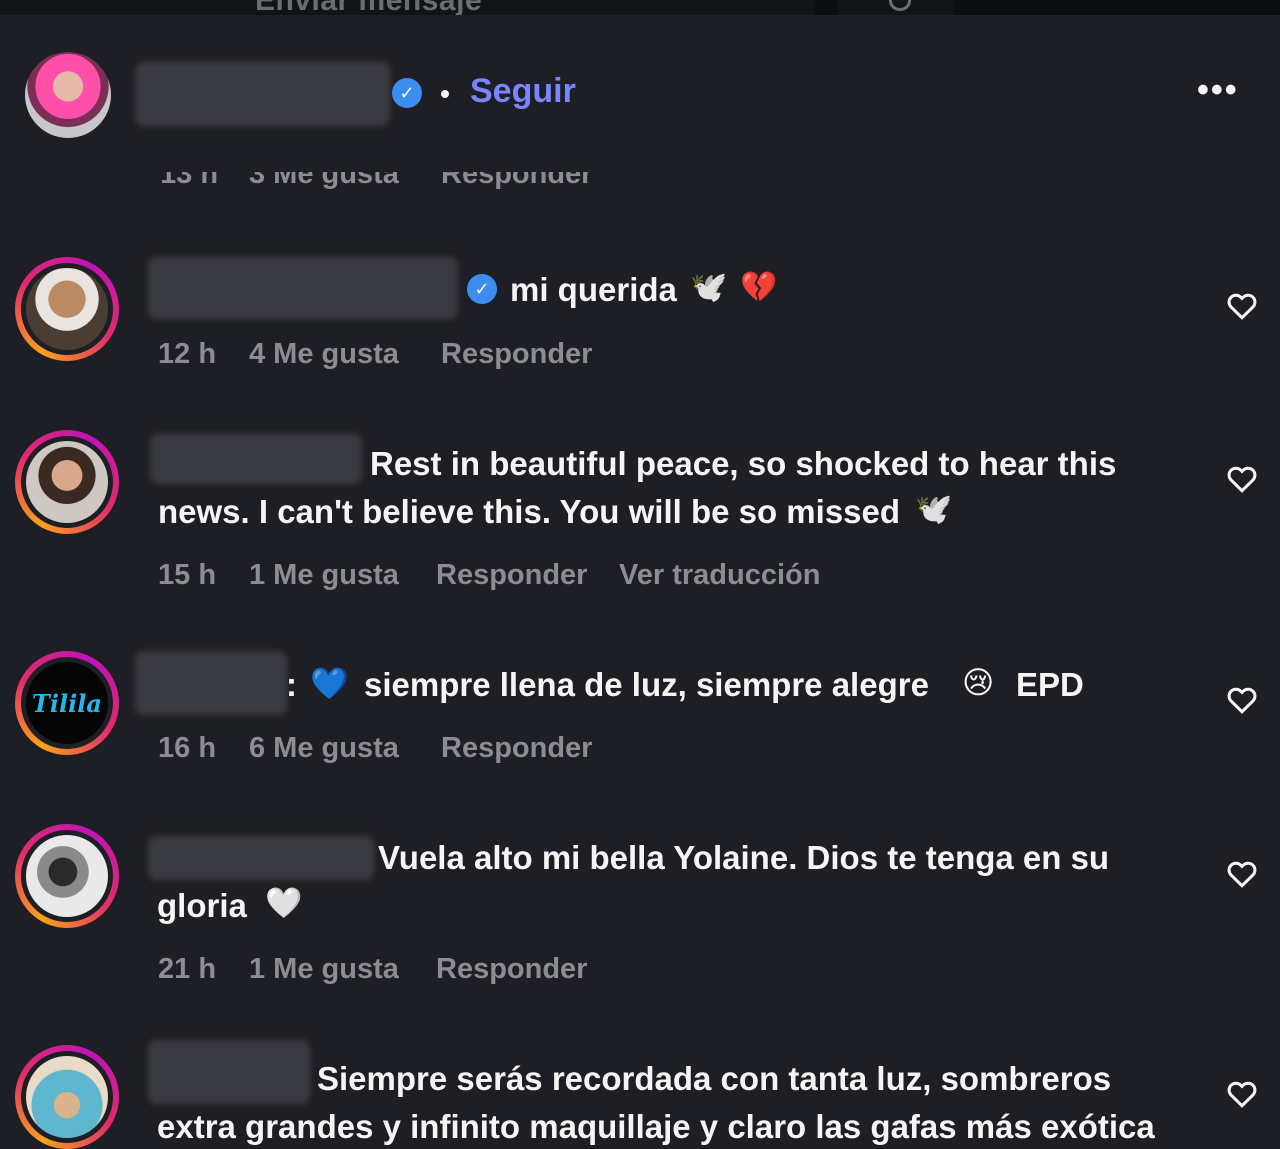 This screenshot has width=1280, height=1149. I want to click on comment-prefix: :, so click(291, 684).